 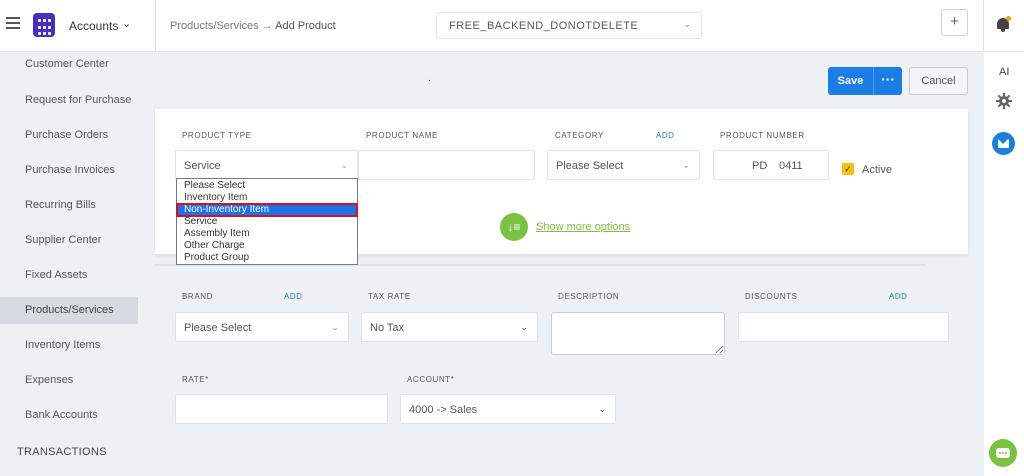 I want to click on tax-rate-label: TAX RATE, so click(x=389, y=296).